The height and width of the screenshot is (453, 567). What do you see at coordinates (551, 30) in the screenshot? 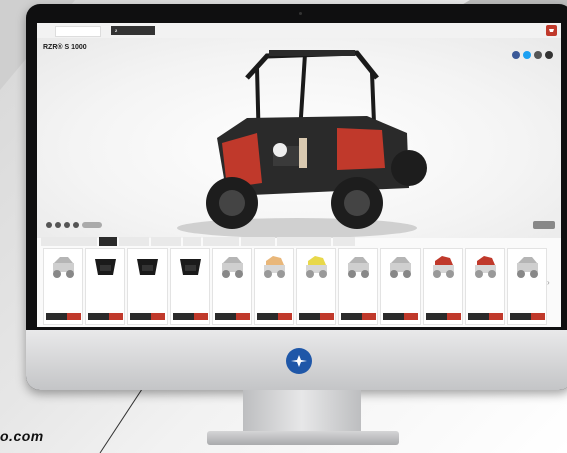
I see `cart-icon` at bounding box center [551, 30].